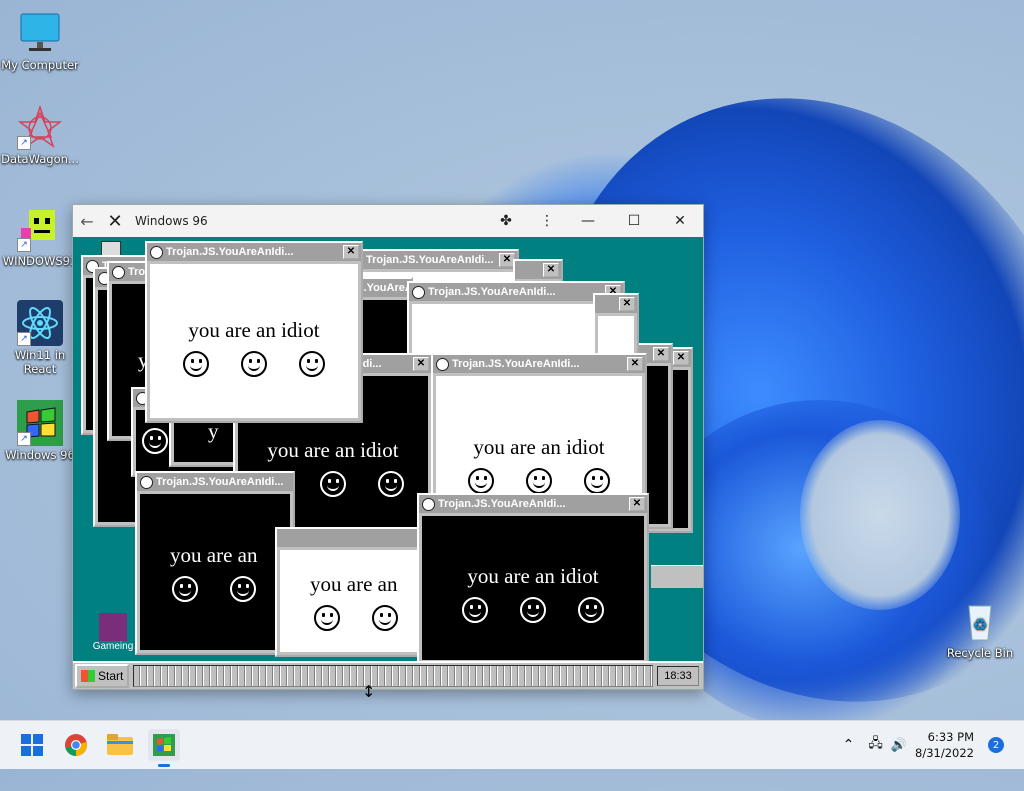  Describe the element at coordinates (588, 221) in the screenshot. I see `minimize-button: —` at that location.